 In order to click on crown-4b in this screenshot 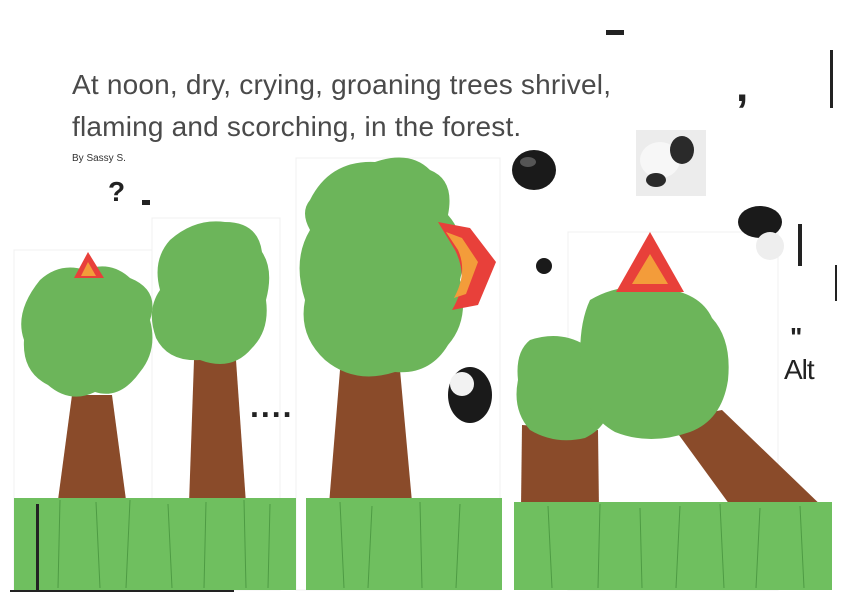, I will do `click(654, 362)`.